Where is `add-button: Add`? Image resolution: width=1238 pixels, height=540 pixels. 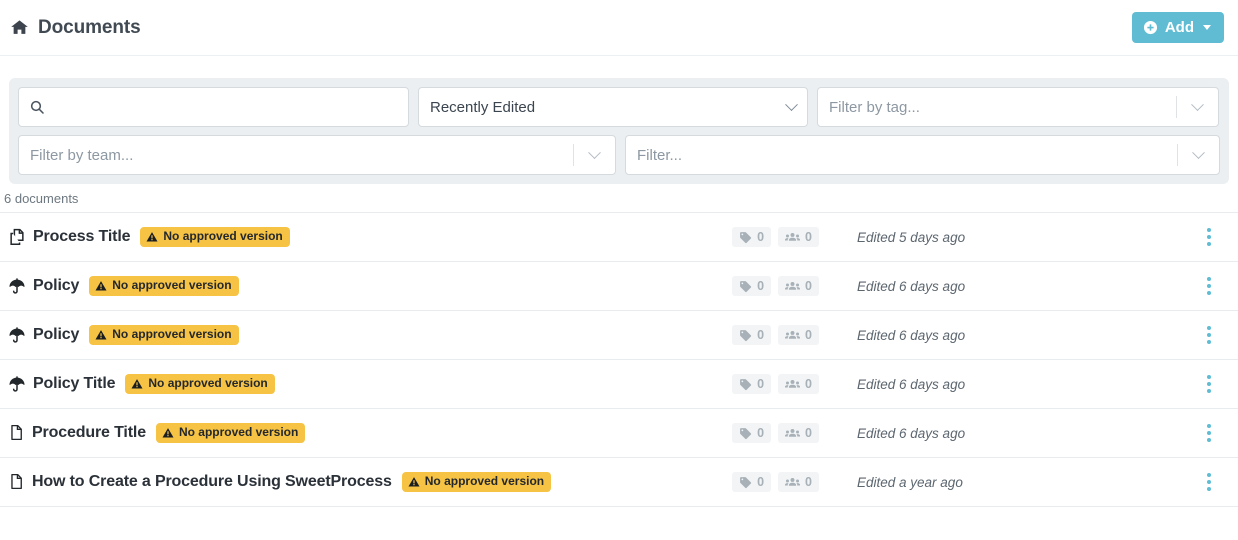
add-button: Add is located at coordinates (1177, 27).